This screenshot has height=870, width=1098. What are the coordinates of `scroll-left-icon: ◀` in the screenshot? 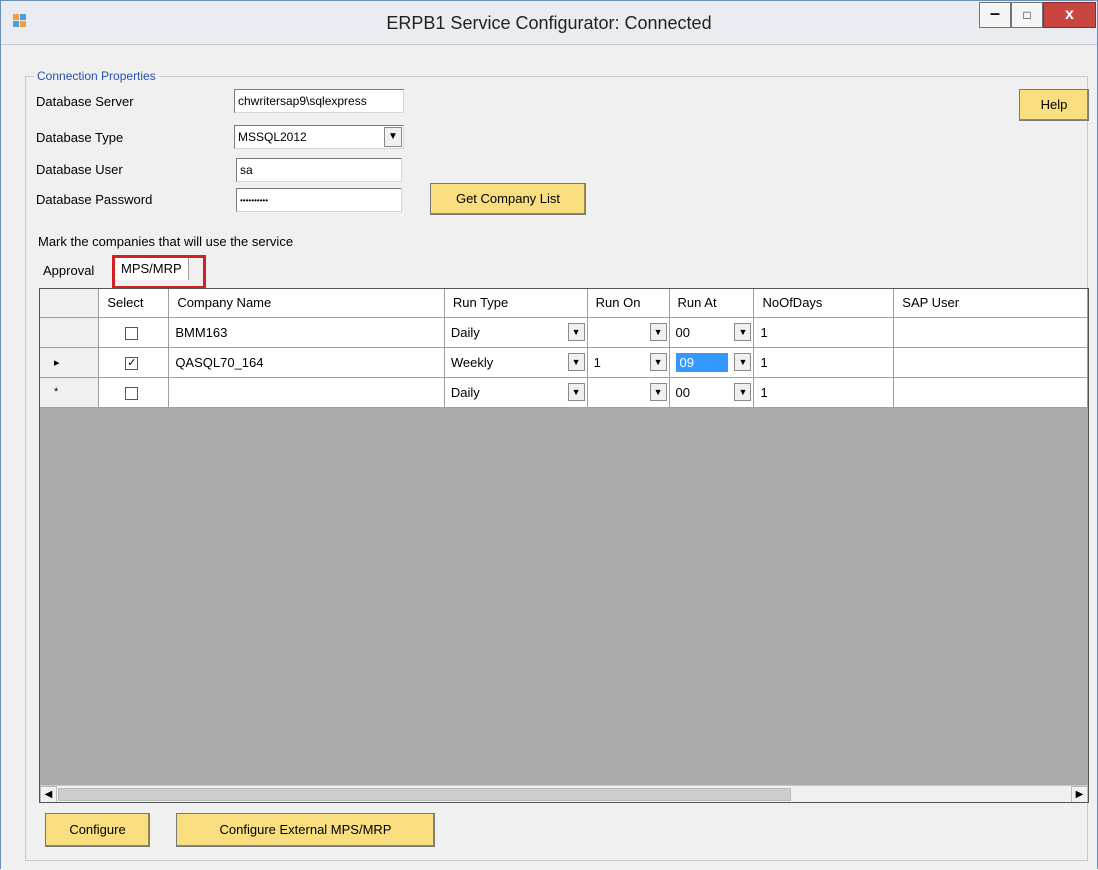 It's located at (48, 794).